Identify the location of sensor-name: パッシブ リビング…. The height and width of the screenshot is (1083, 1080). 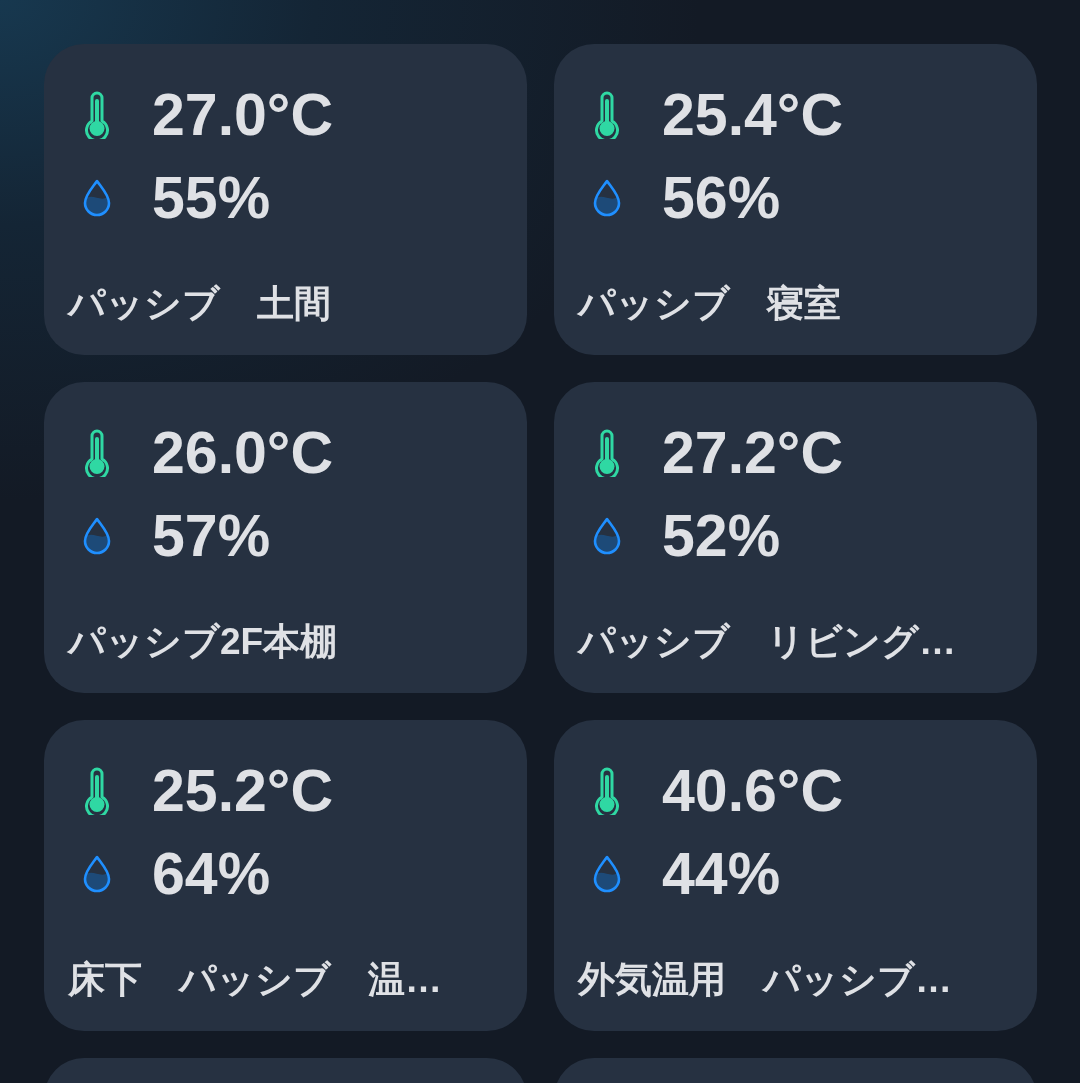
(767, 642).